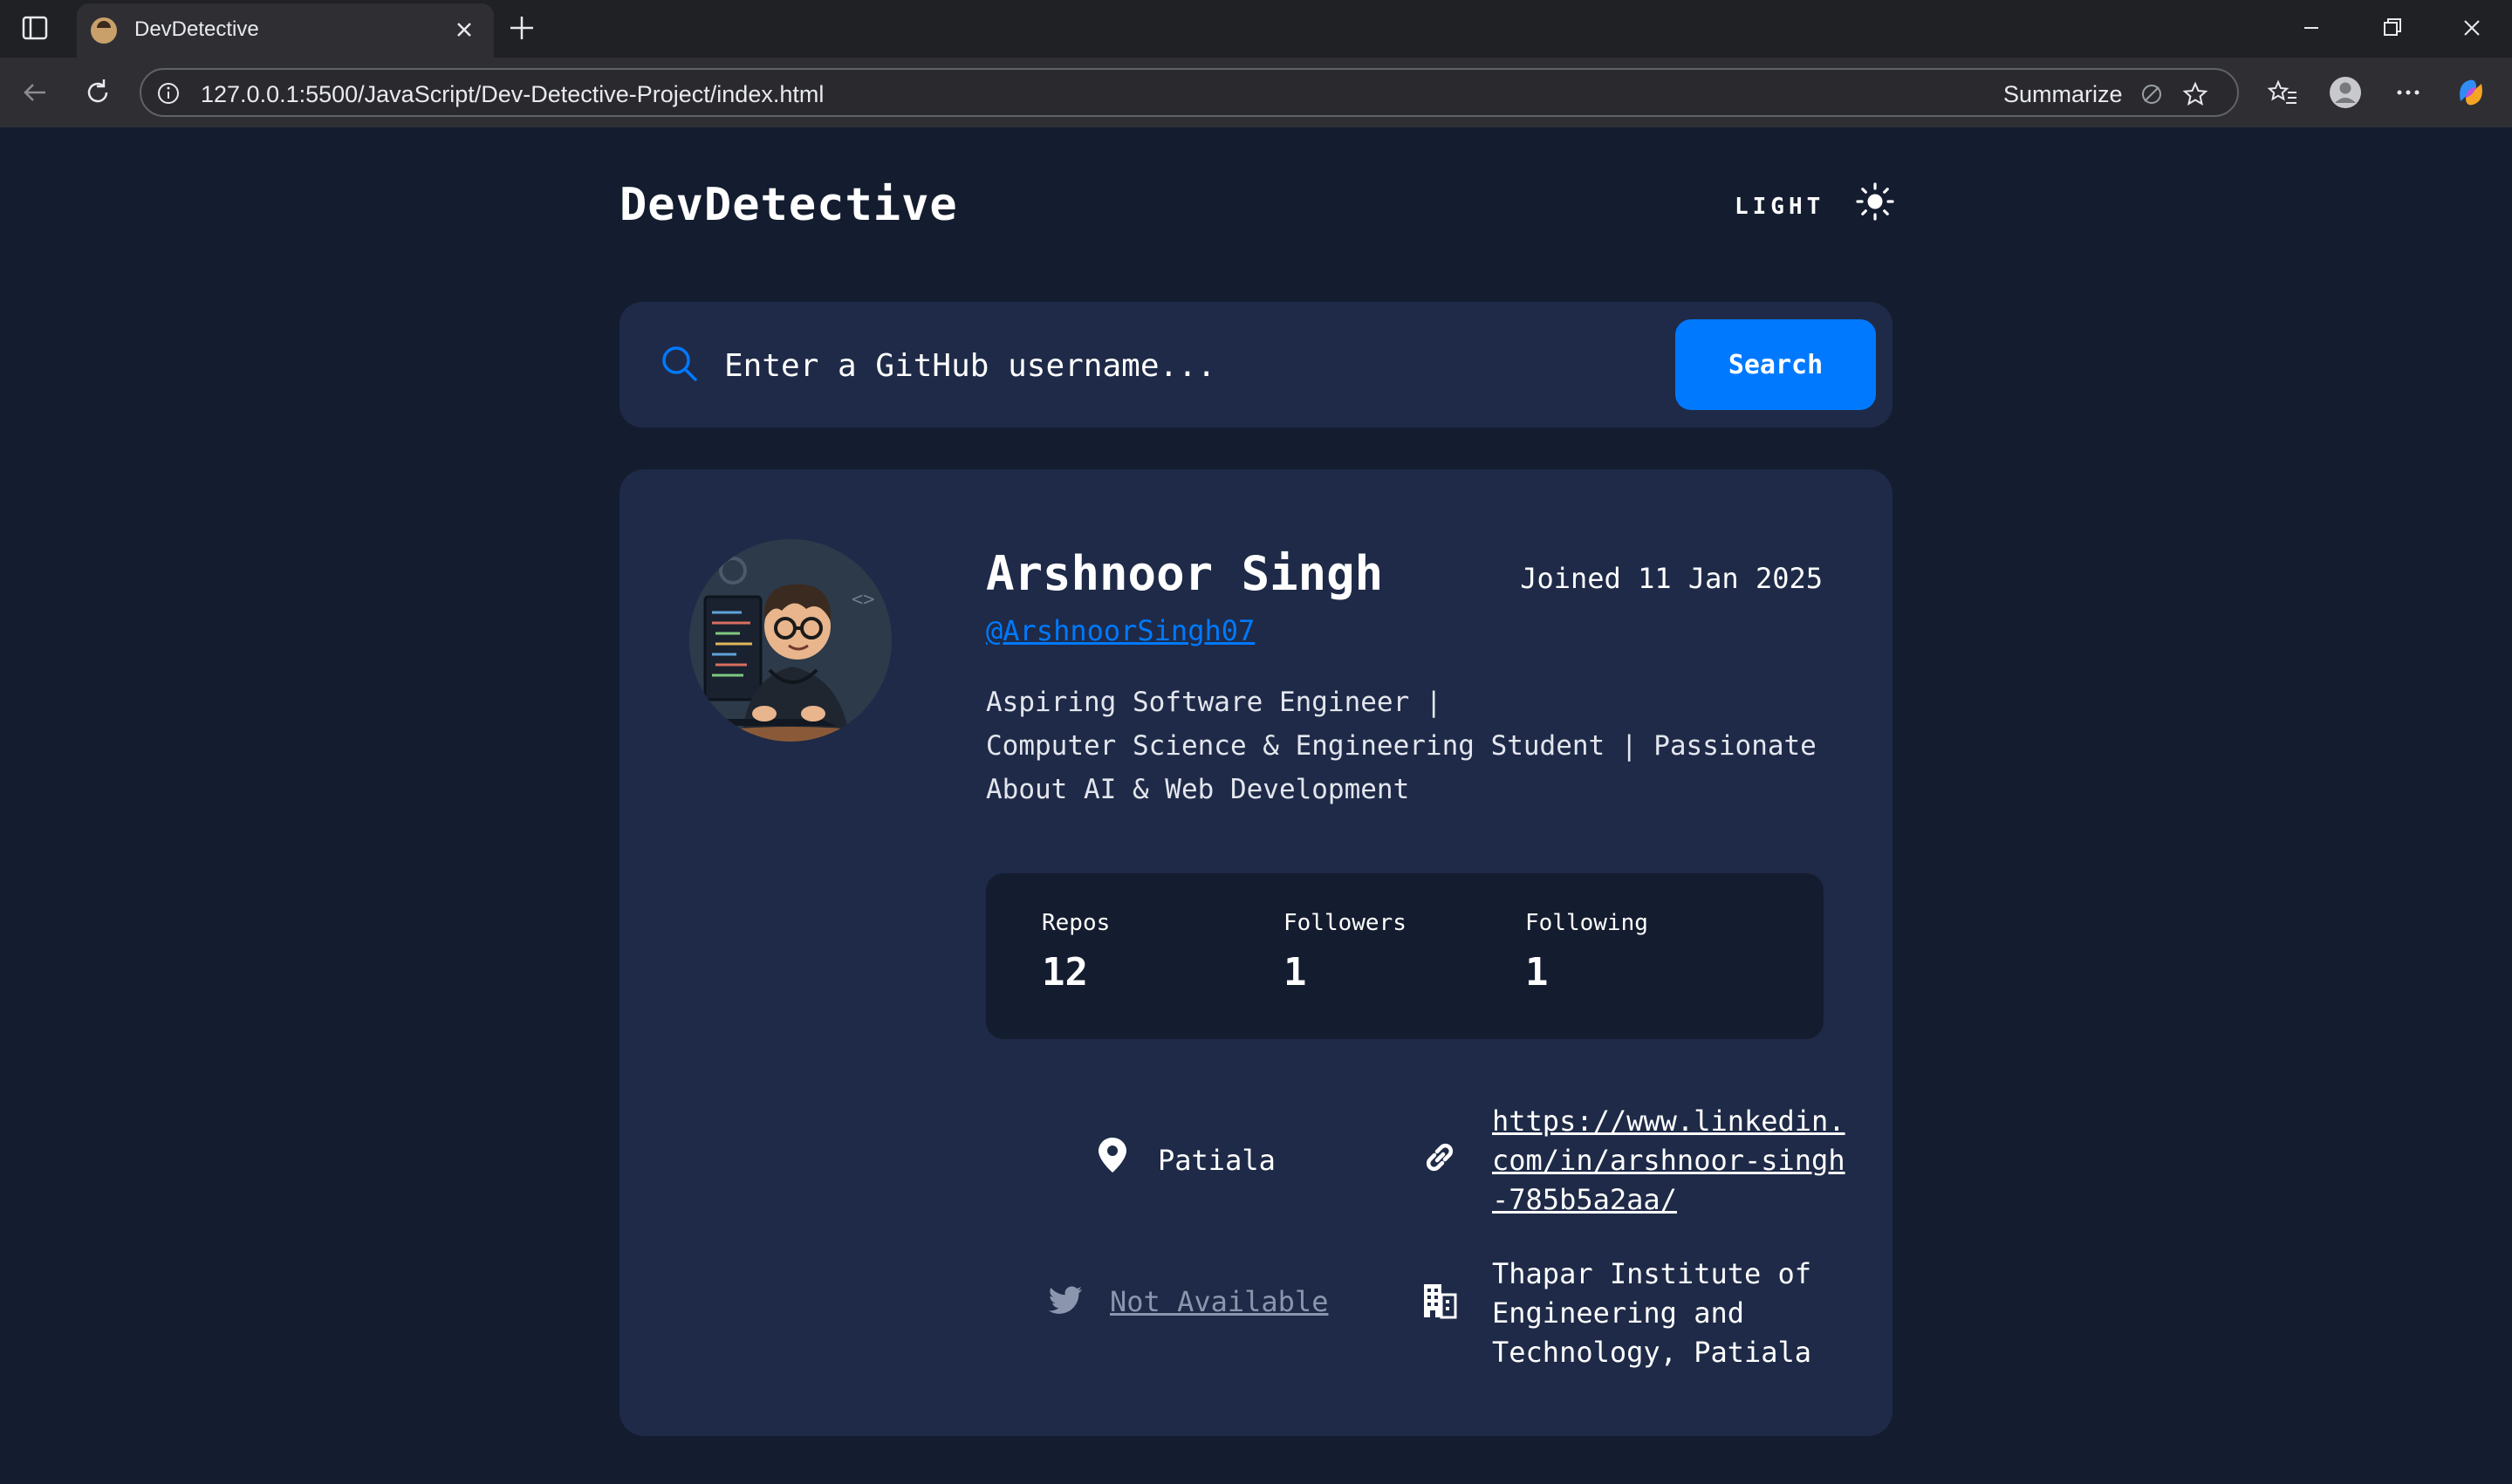 Image resolution: width=2512 pixels, height=1484 pixels. I want to click on location-pin-icon, so click(1112, 1155).